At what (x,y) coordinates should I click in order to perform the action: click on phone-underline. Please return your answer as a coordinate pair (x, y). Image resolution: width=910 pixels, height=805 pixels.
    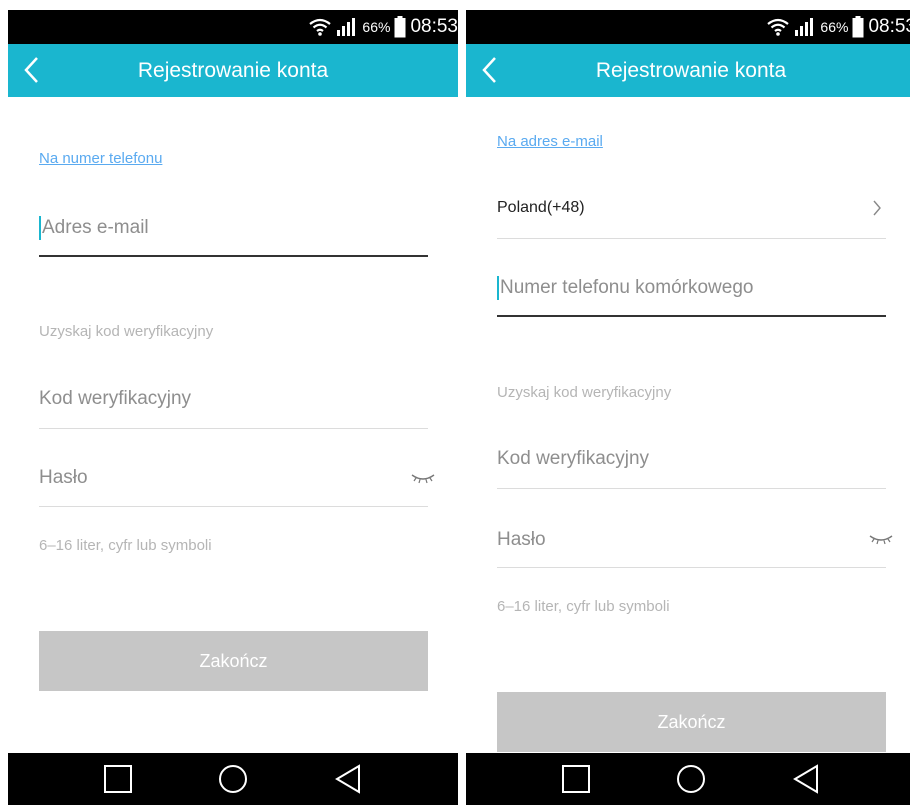
    Looking at the image, I should click on (691, 316).